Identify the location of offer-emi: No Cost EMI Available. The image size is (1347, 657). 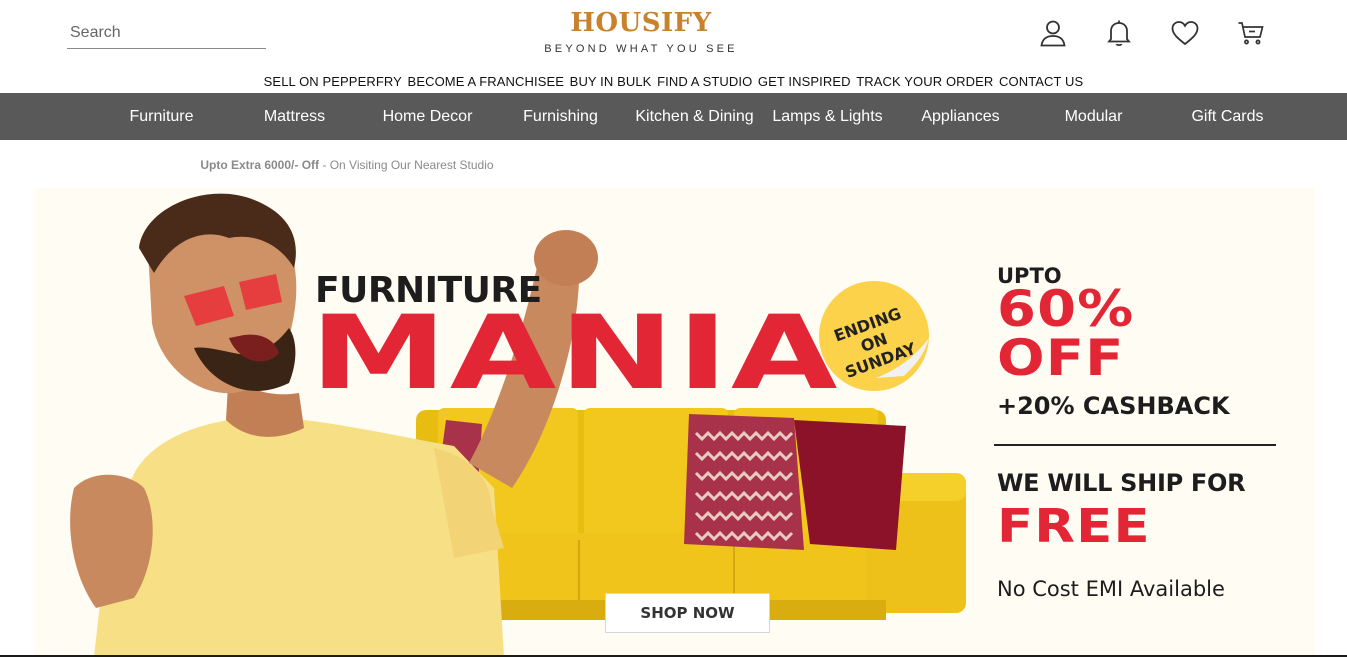
(1111, 589).